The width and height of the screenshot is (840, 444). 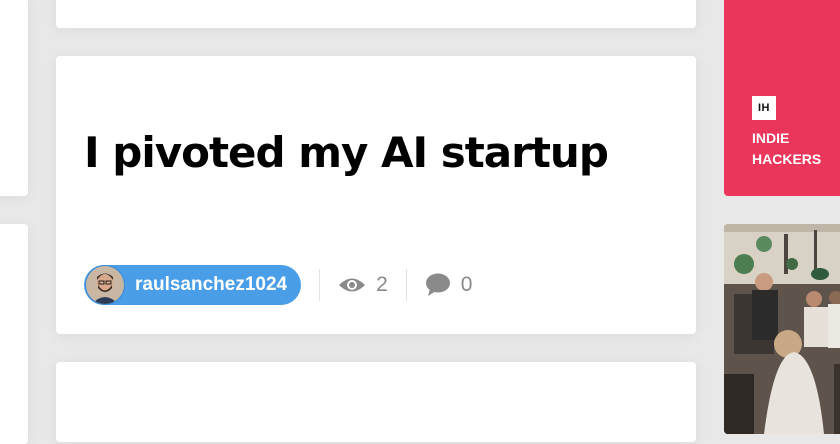 What do you see at coordinates (786, 149) in the screenshot?
I see `ih-text: INDIE HACKERS` at bounding box center [786, 149].